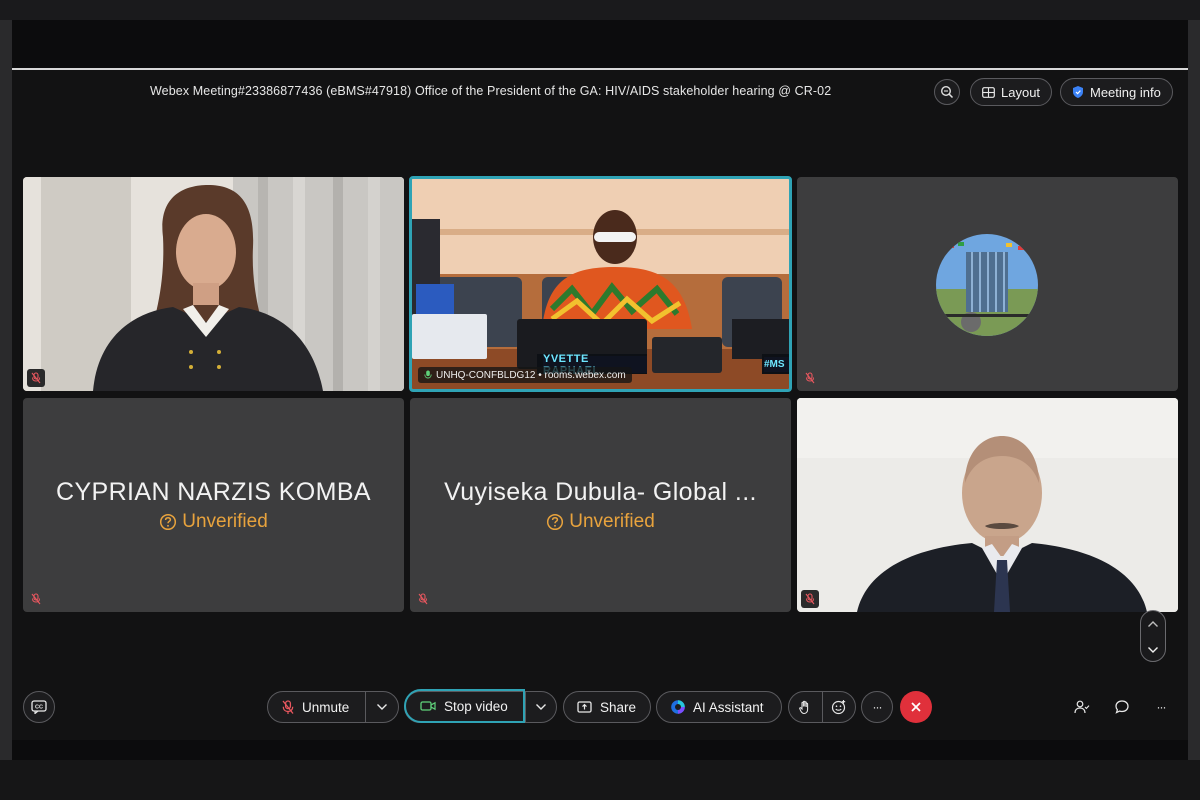  What do you see at coordinates (1125, 92) in the screenshot?
I see `meeting-info-label: Meeting info` at bounding box center [1125, 92].